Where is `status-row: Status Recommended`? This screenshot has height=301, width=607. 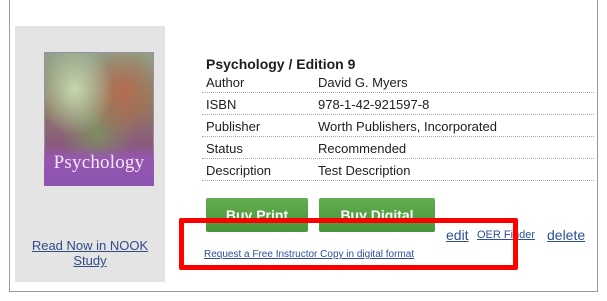 status-row: Status Recommended is located at coordinates (398, 148).